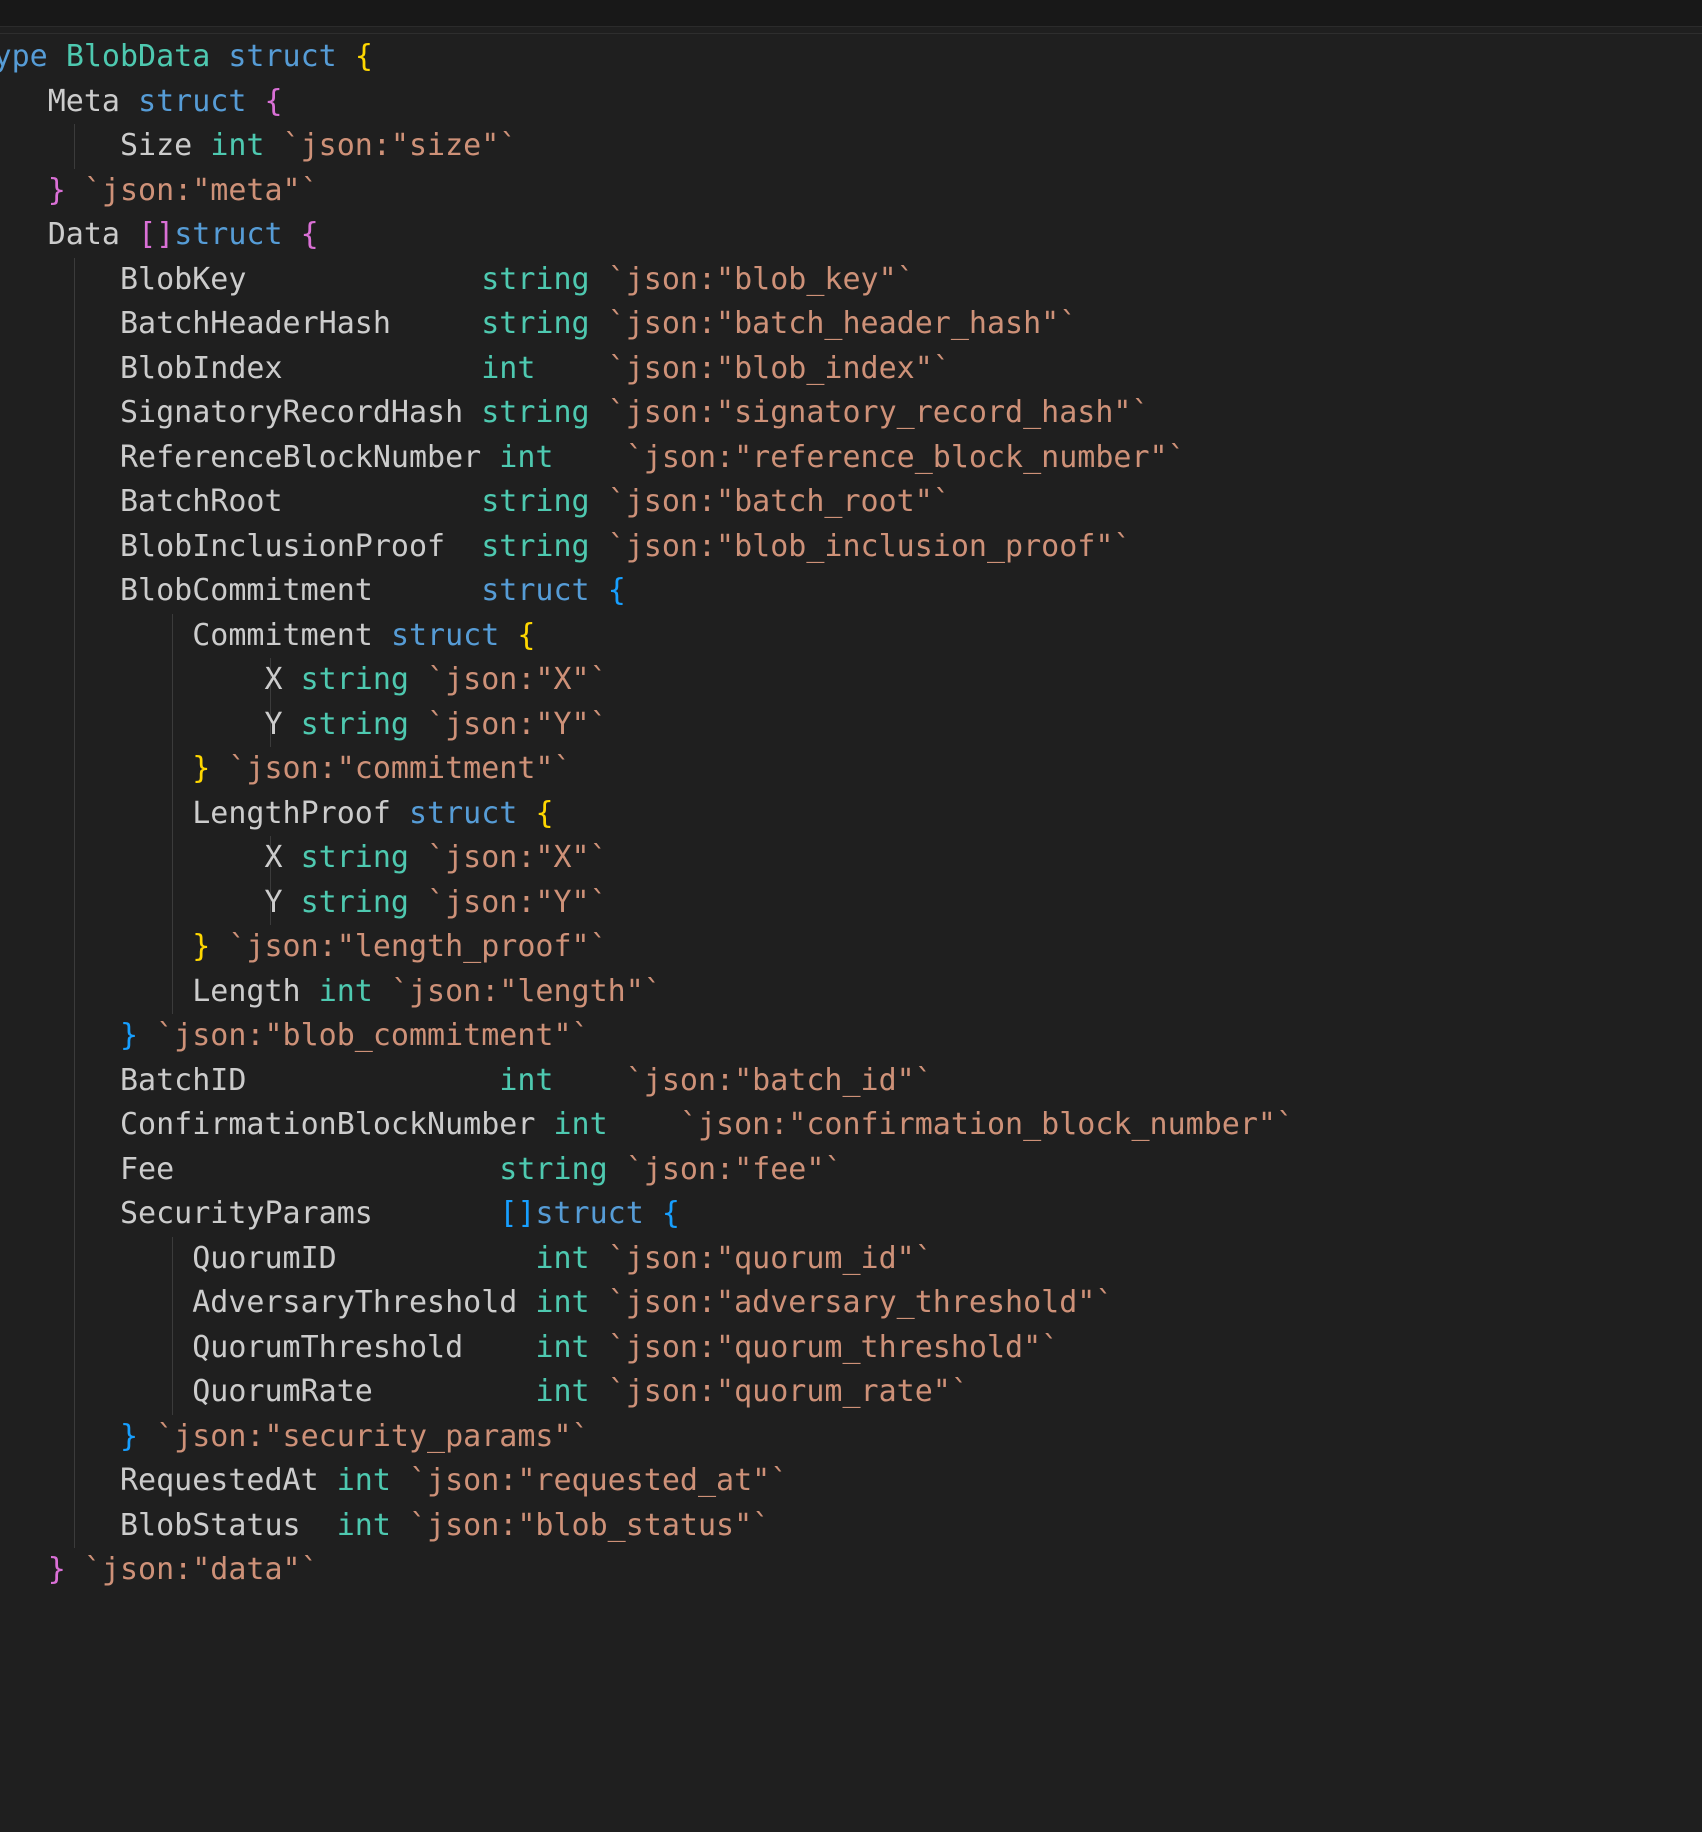 Image resolution: width=1702 pixels, height=1832 pixels. Describe the element at coordinates (295, 1035) in the screenshot. I see `code-line-text: } `json:"blob_commitment"`` at that location.